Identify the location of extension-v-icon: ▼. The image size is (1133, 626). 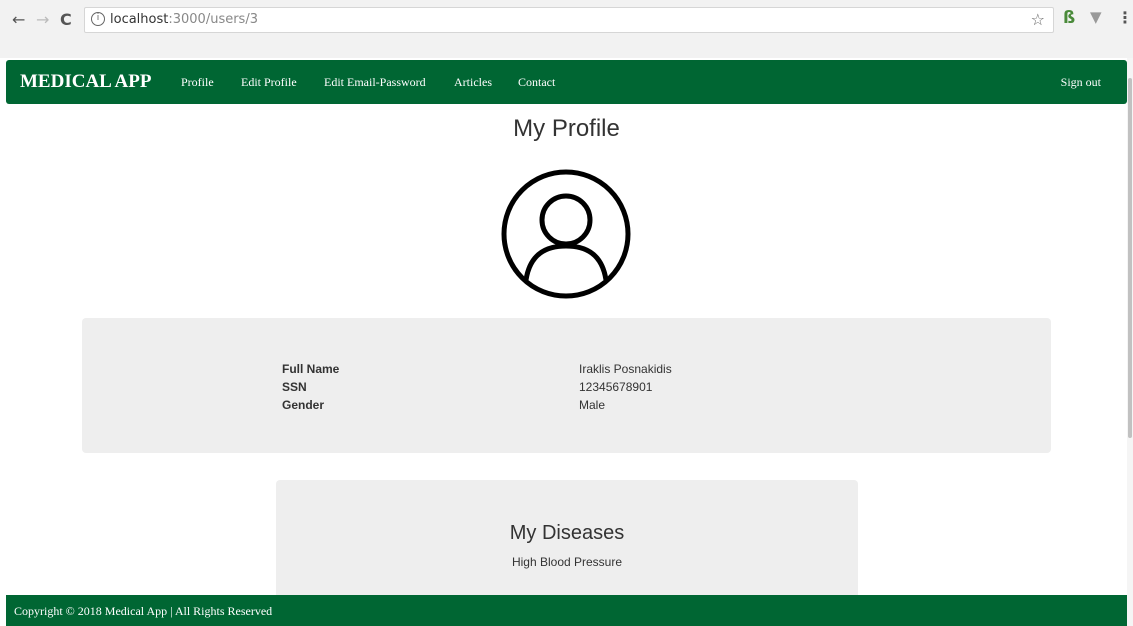
(1096, 17).